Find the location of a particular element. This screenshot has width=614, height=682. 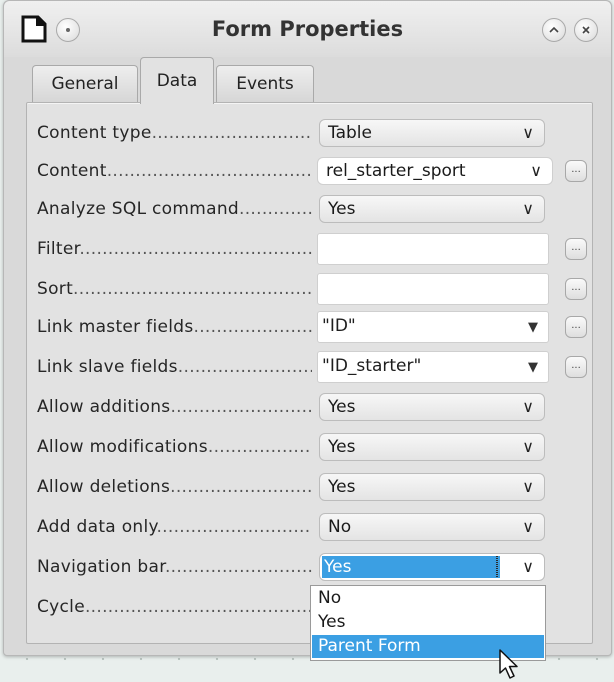

select-value: rel_starter_sport is located at coordinates (396, 171).